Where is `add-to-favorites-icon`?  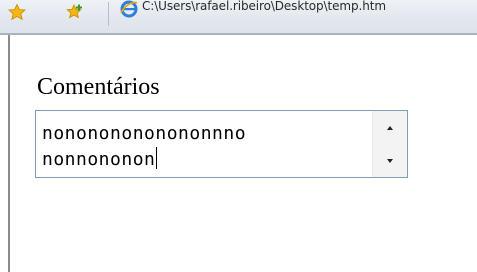
add-to-favorites-icon is located at coordinates (75, 12).